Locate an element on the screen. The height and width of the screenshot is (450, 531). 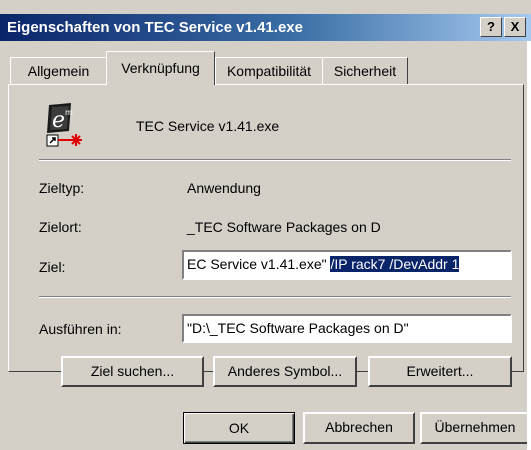
window-edge is located at coordinates (529, 245).